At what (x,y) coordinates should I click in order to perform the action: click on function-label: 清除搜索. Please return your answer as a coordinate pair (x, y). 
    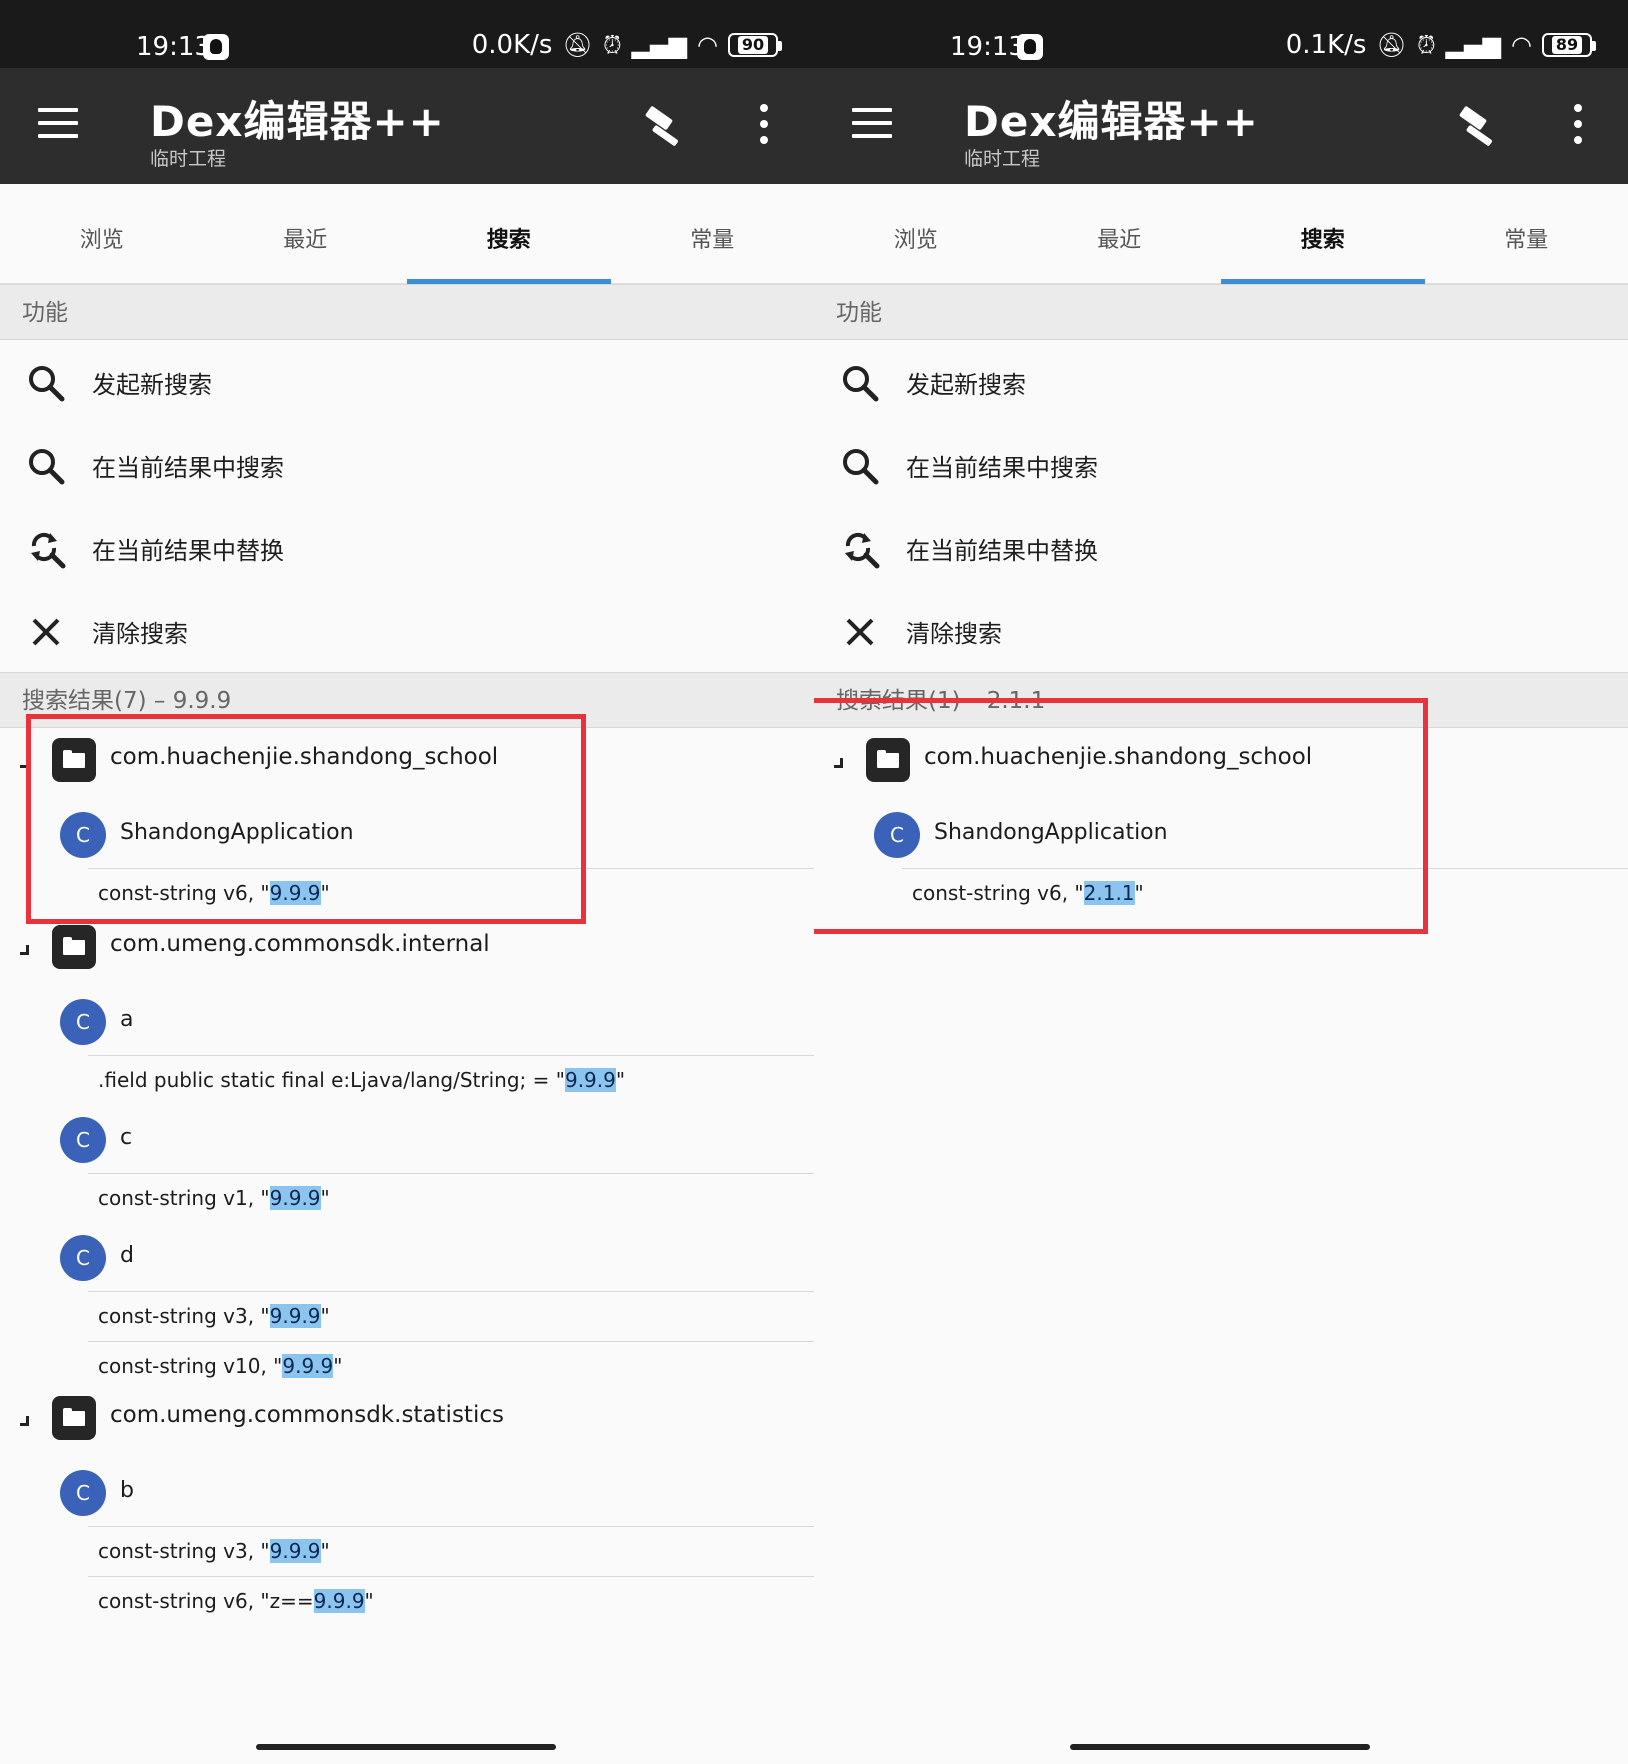
    Looking at the image, I should click on (140, 634).